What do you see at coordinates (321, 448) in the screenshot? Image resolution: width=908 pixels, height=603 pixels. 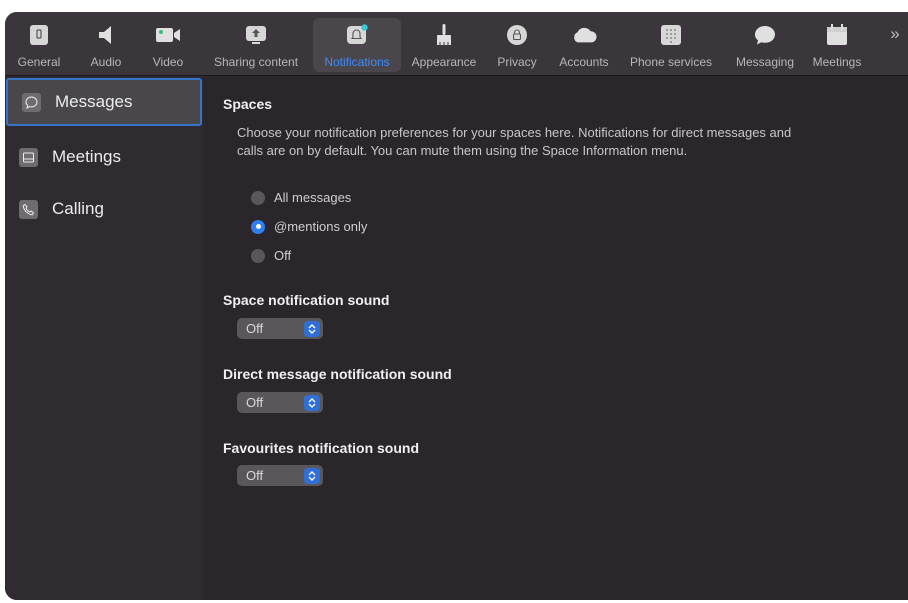 I see `favourites-sound-title: Favourites notification sound` at bounding box center [321, 448].